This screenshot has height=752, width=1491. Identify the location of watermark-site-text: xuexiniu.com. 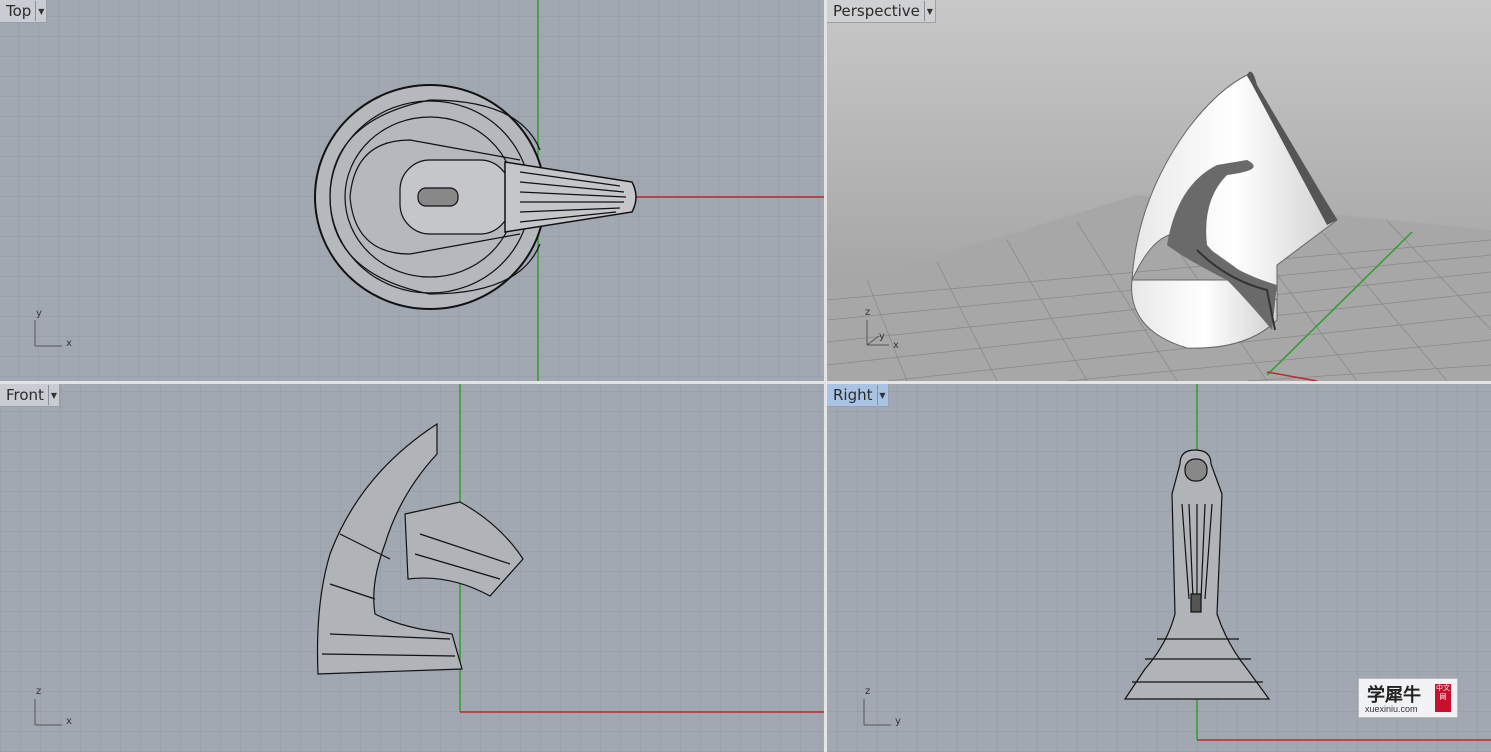
(1391, 709).